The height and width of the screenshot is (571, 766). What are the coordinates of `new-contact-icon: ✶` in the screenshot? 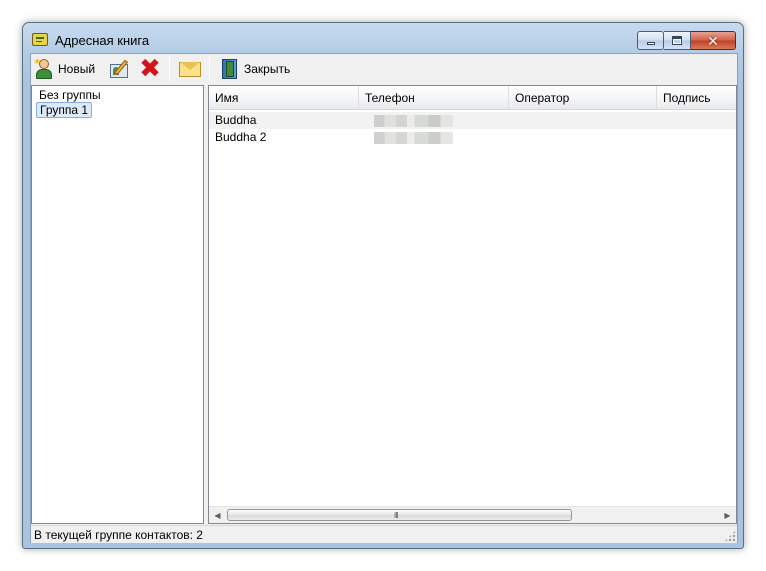 It's located at (44, 69).